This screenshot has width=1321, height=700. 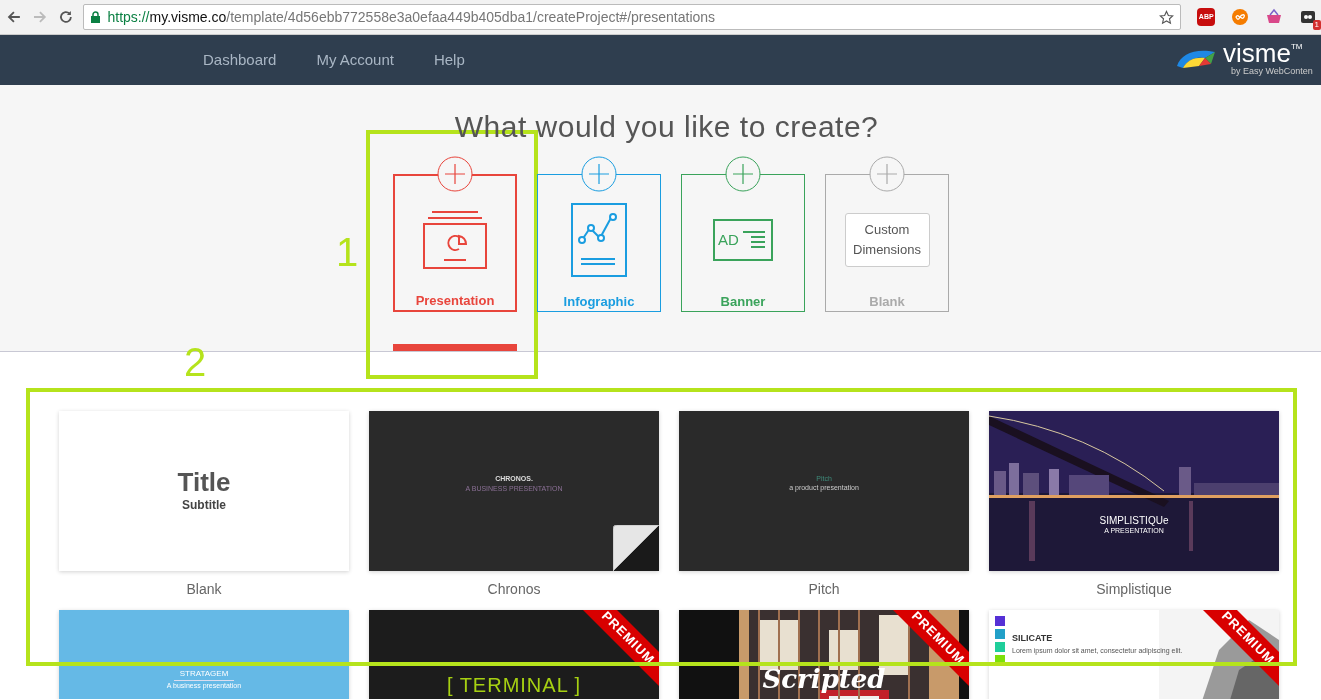 I want to click on template-name: Pitch, so click(x=824, y=589).